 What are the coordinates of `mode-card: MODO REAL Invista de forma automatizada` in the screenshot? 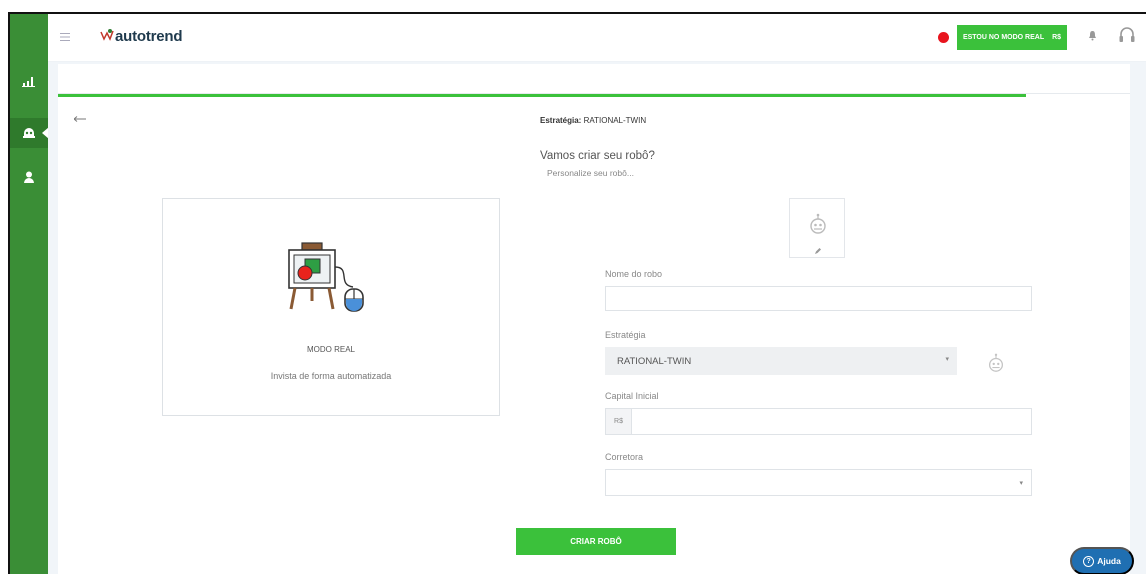 It's located at (331, 307).